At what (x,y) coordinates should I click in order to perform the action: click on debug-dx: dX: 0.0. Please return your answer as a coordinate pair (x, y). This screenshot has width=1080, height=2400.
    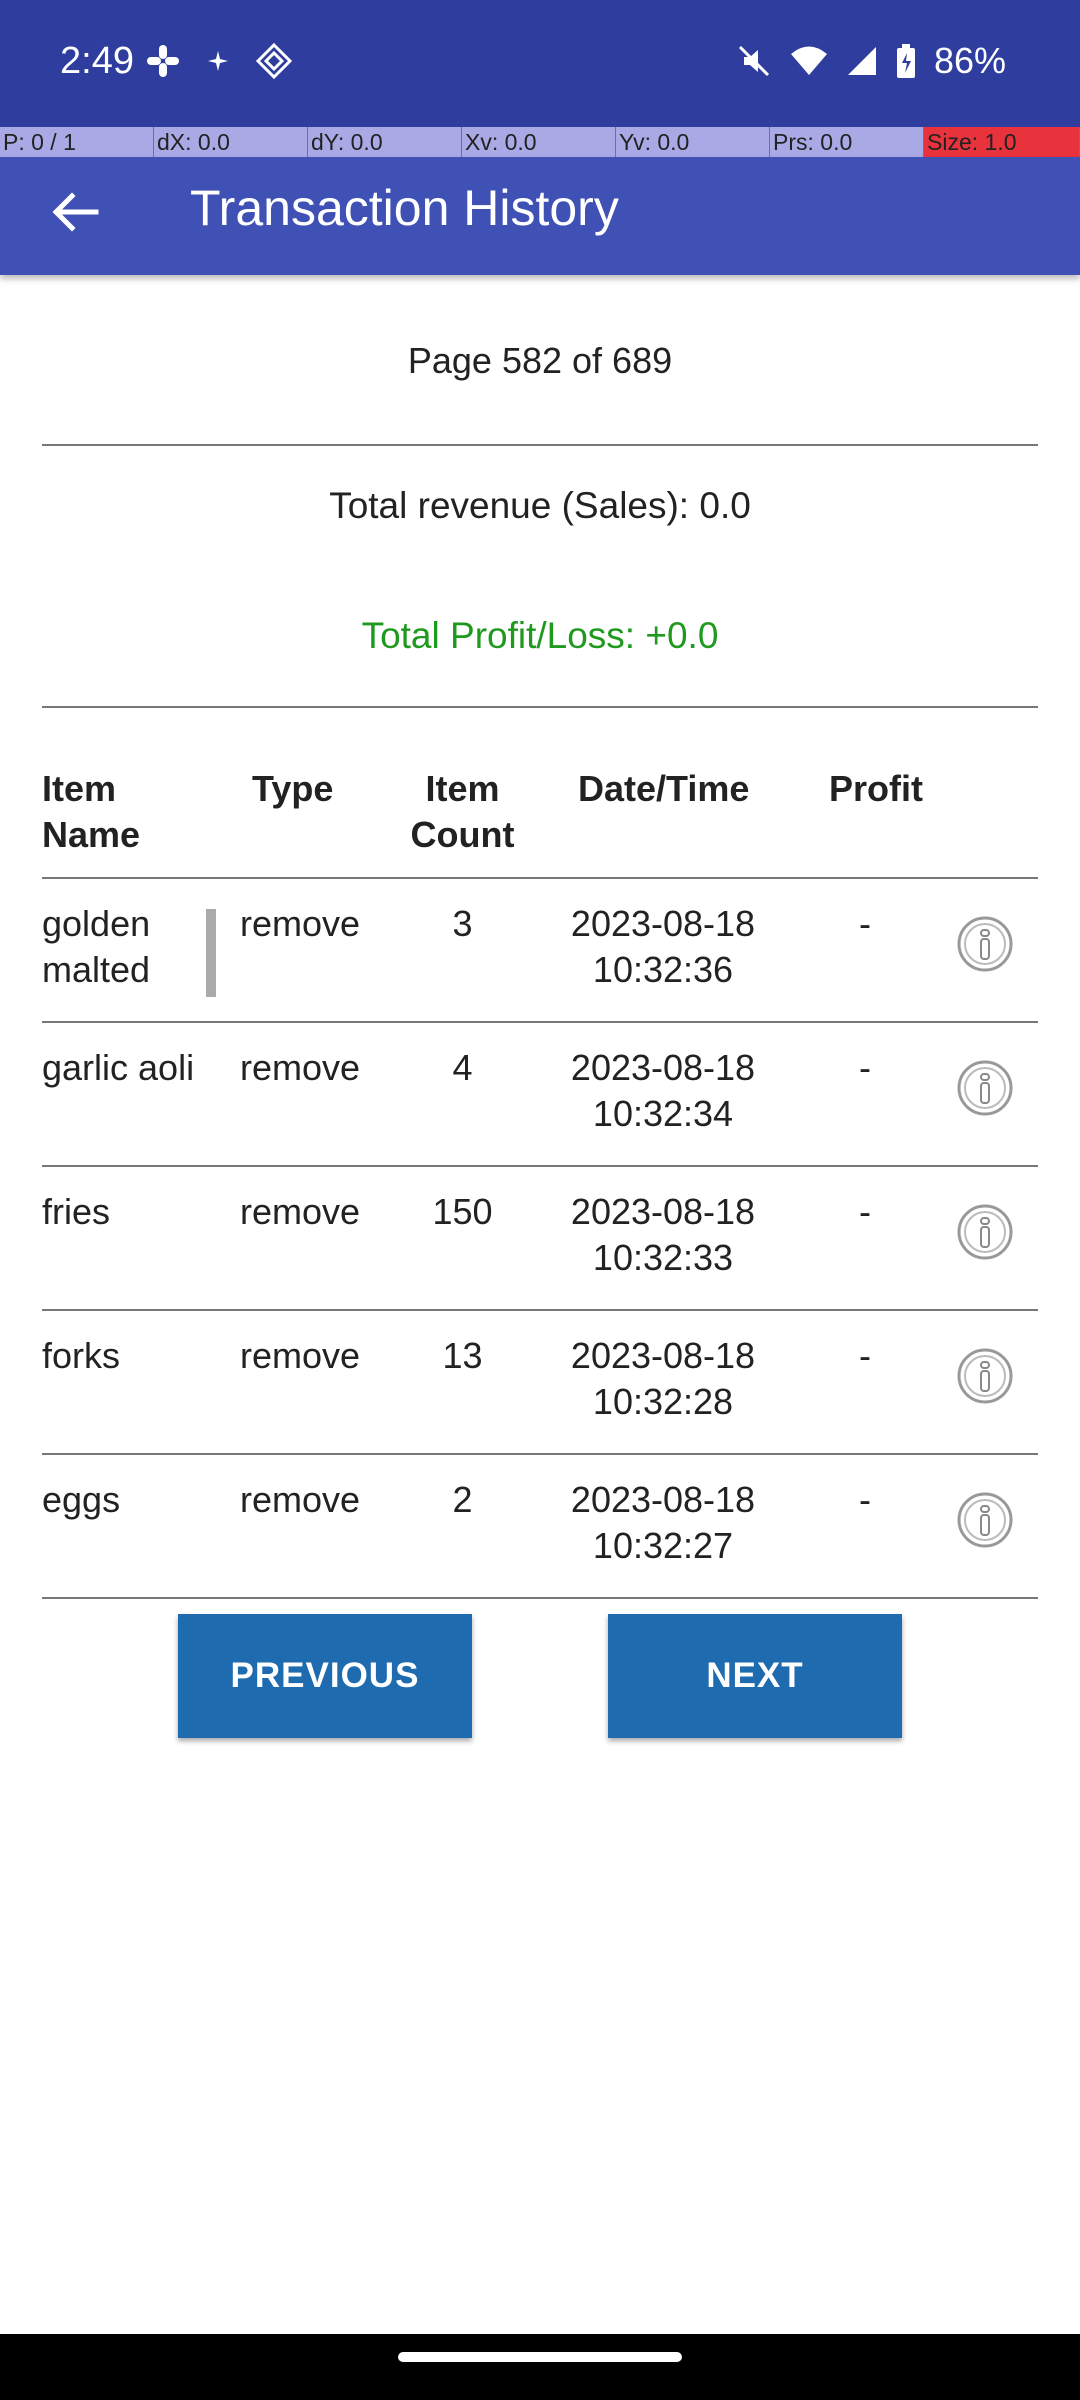
    Looking at the image, I should click on (231, 142).